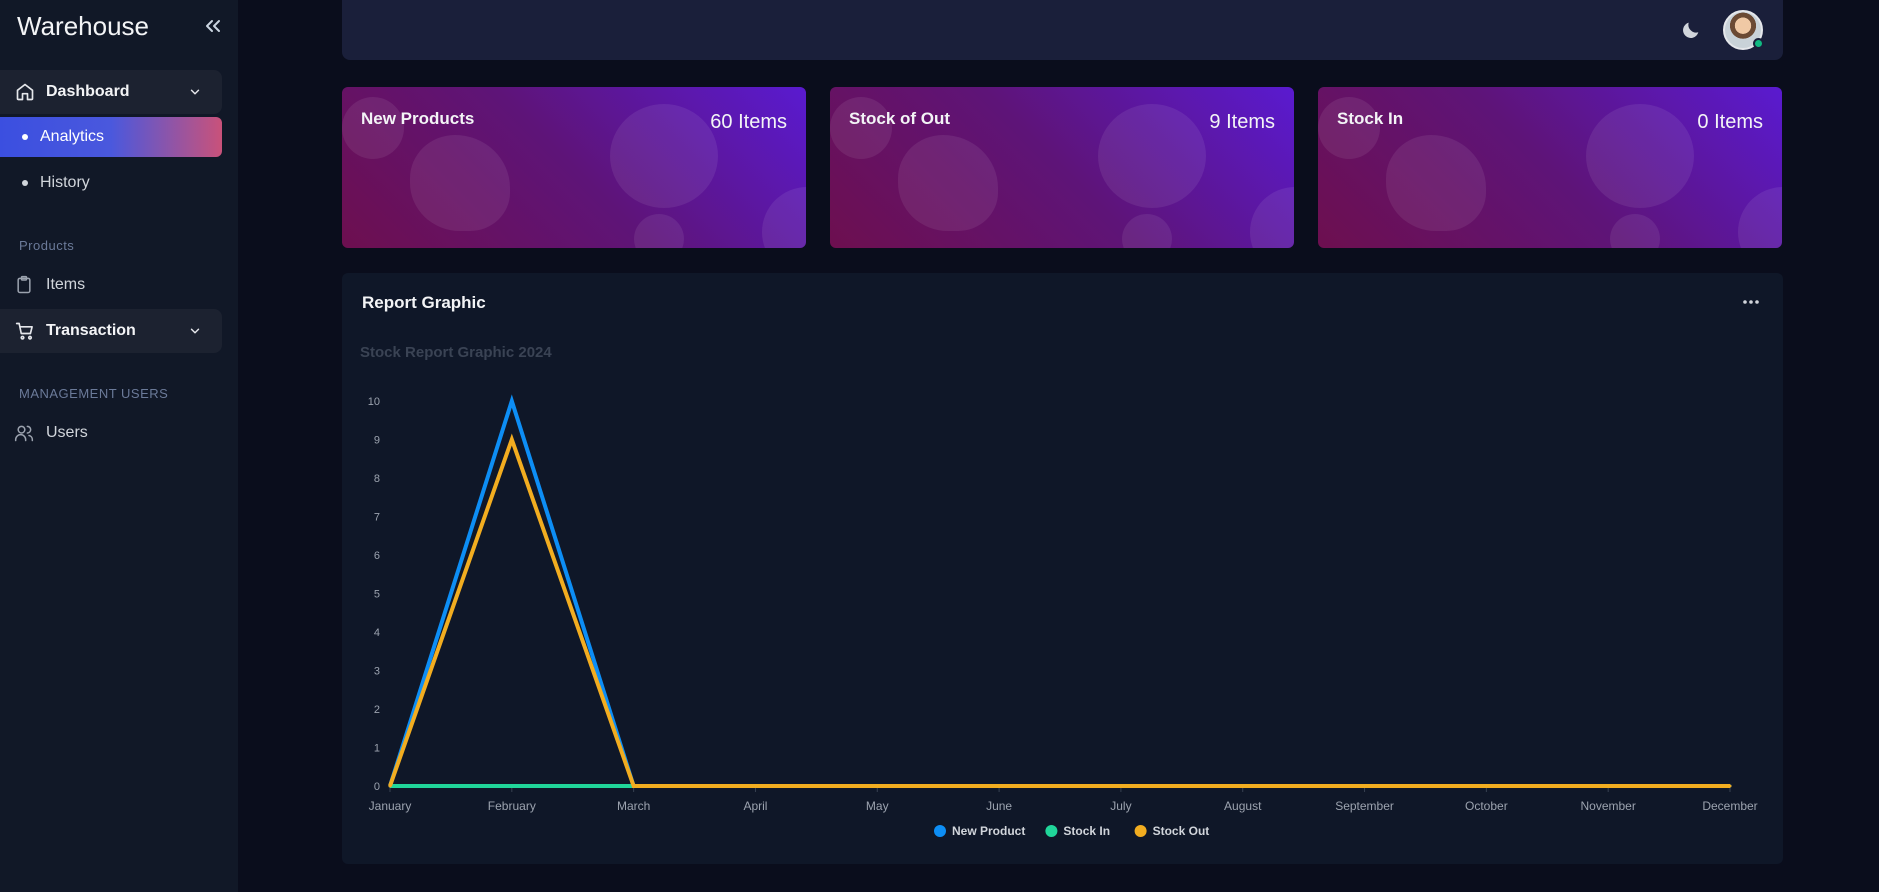 The height and width of the screenshot is (892, 1879). Describe the element at coordinates (377, 441) in the screenshot. I see `y-tick-label: 9` at that location.